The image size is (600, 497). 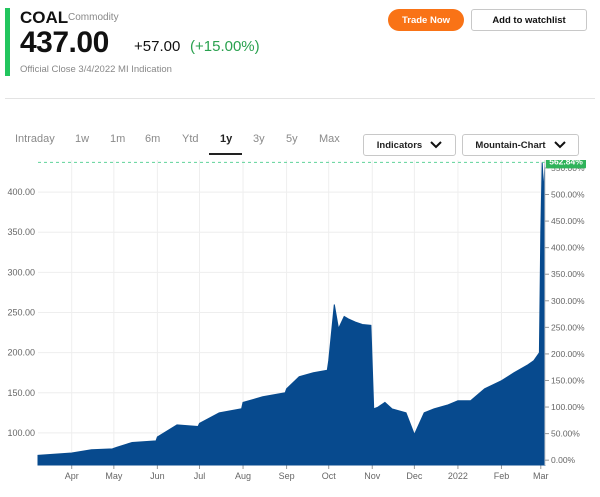 I want to click on indicators-dropdown: Indicators, so click(x=409, y=145).